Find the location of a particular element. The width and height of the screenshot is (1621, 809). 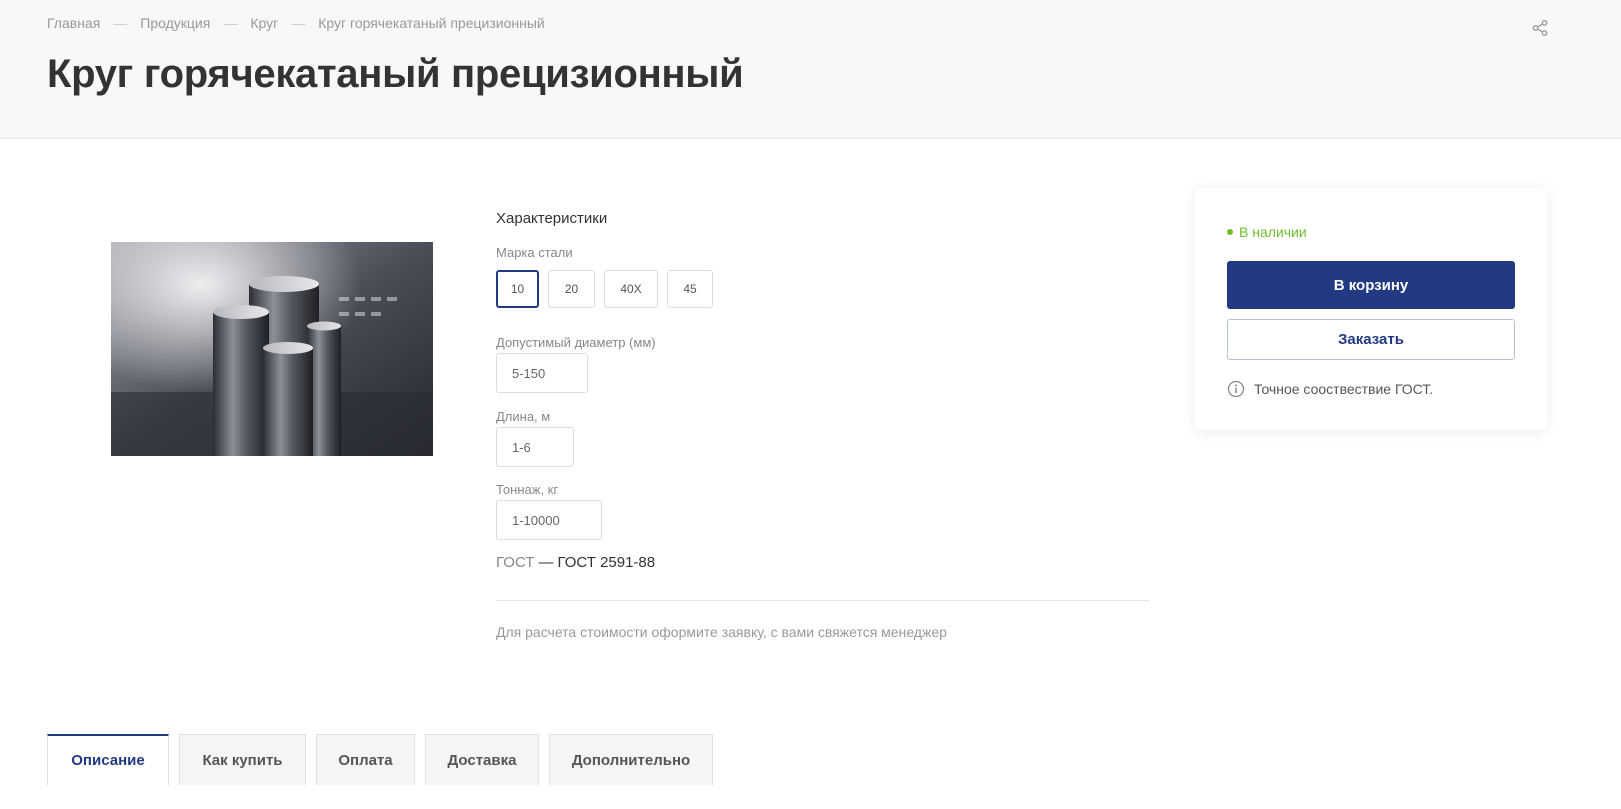

gost-dash: — is located at coordinates (546, 562).